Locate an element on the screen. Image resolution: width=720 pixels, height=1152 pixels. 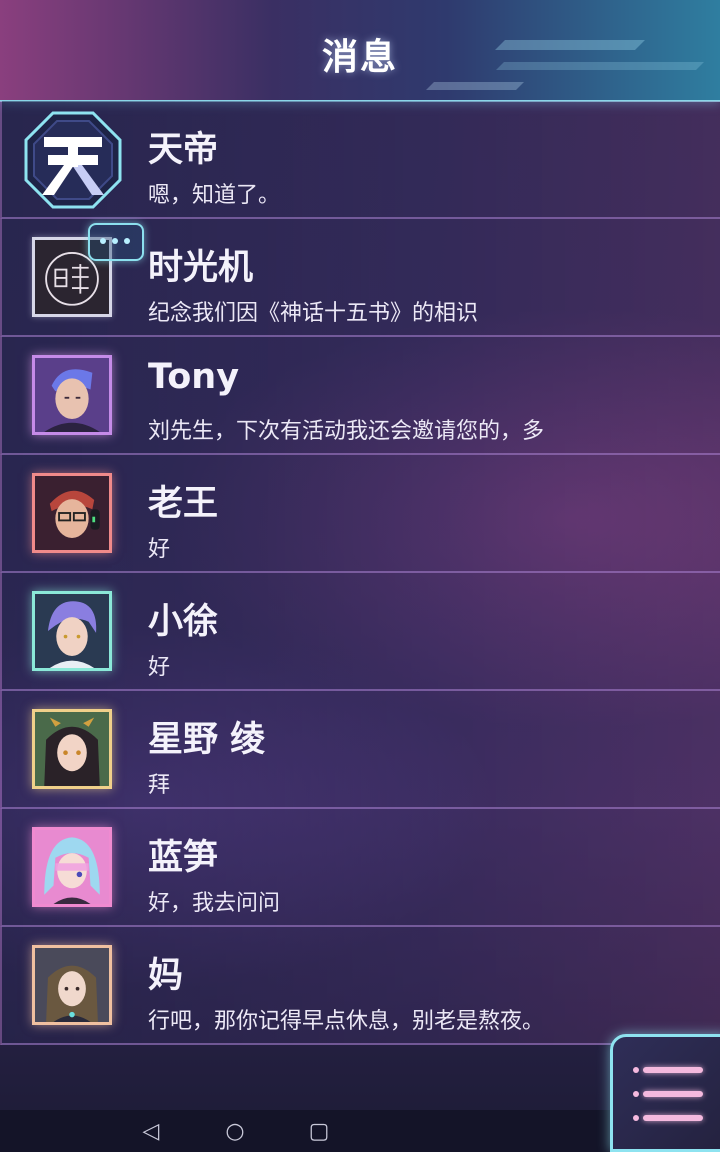
conversation-item-tiandi: 天帝 嗯，知道了。 is located at coordinates (360, 160).